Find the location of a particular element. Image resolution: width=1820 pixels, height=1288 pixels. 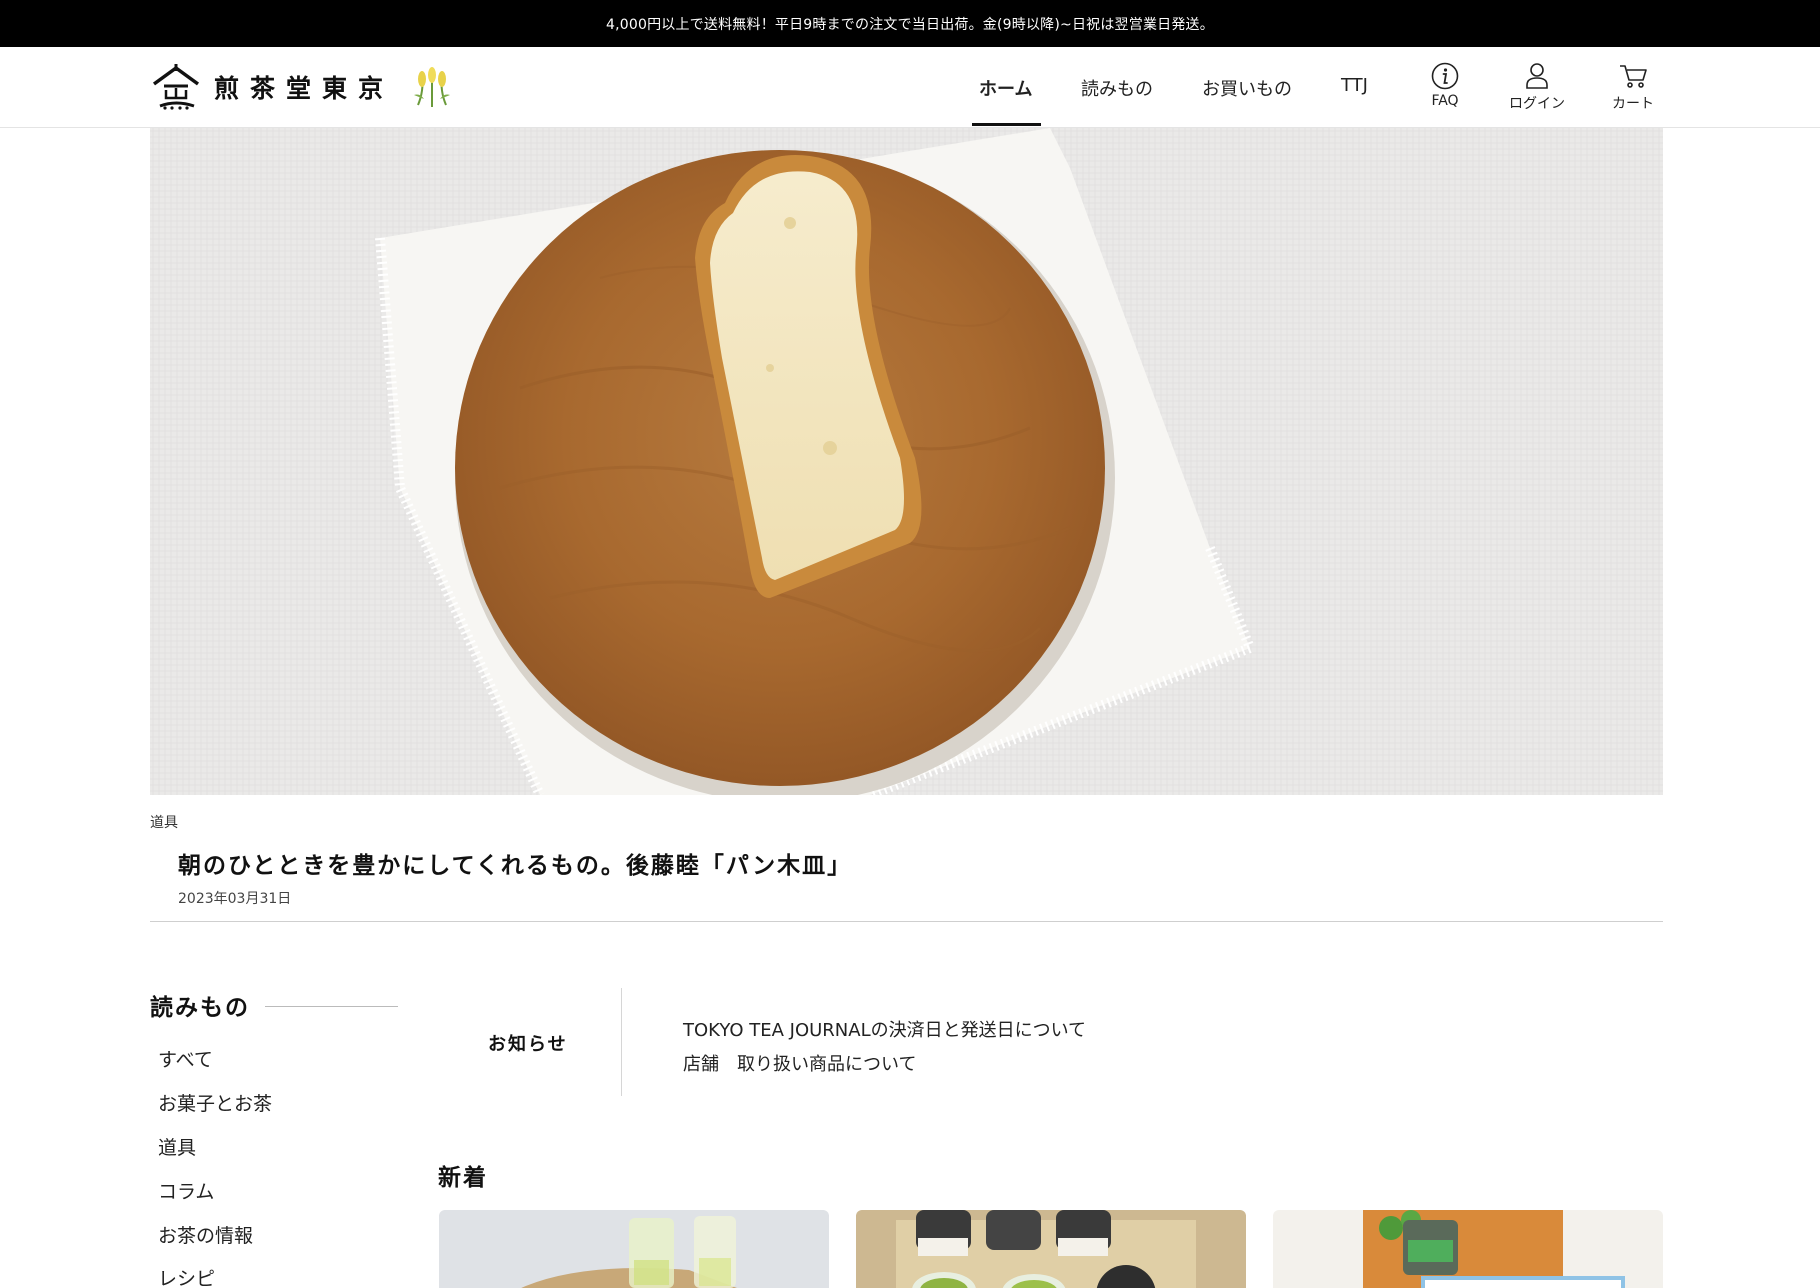

tea-house-logo-icon is located at coordinates (176, 87).